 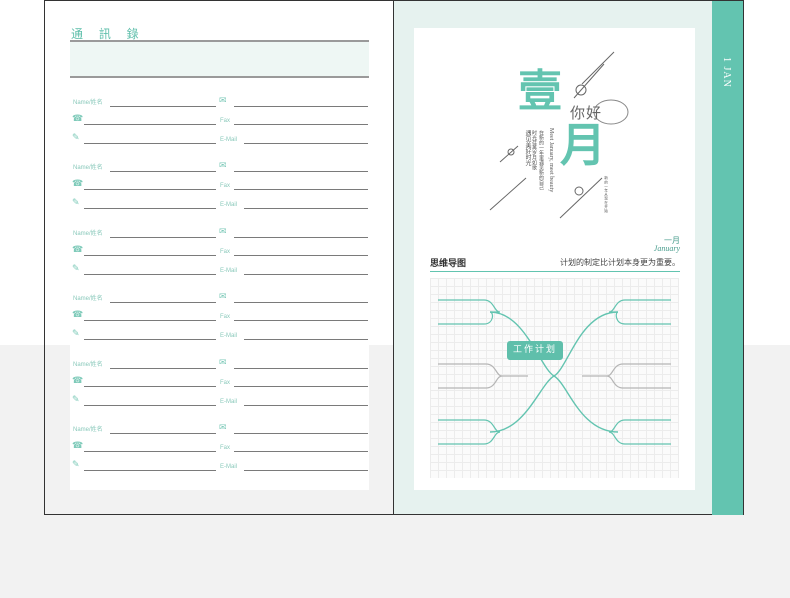 I want to click on hero-line-a: 遇见美好时光, so click(x=527, y=148).